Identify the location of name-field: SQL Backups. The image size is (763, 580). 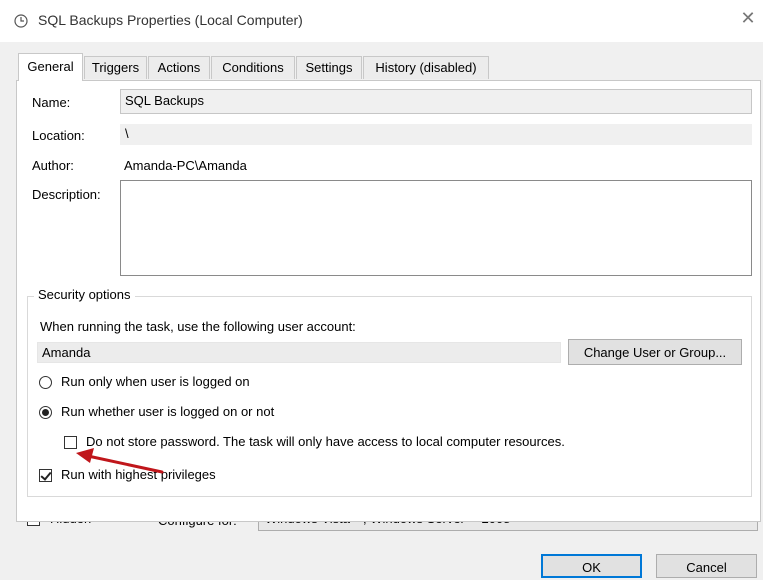
(436, 101).